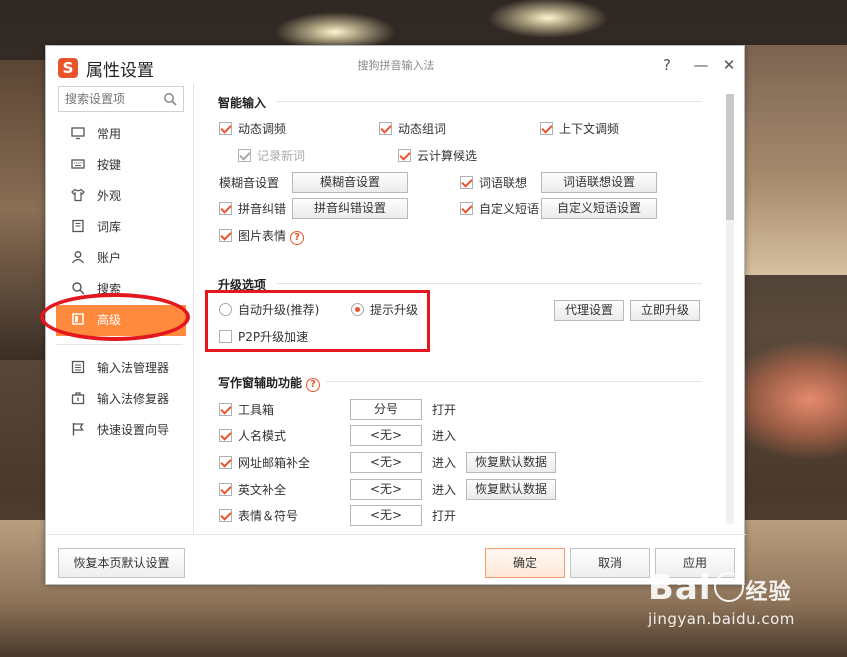 The height and width of the screenshot is (657, 847). What do you see at coordinates (121, 563) in the screenshot?
I see `restore-defaults-button: 恢复本页默认设置` at bounding box center [121, 563].